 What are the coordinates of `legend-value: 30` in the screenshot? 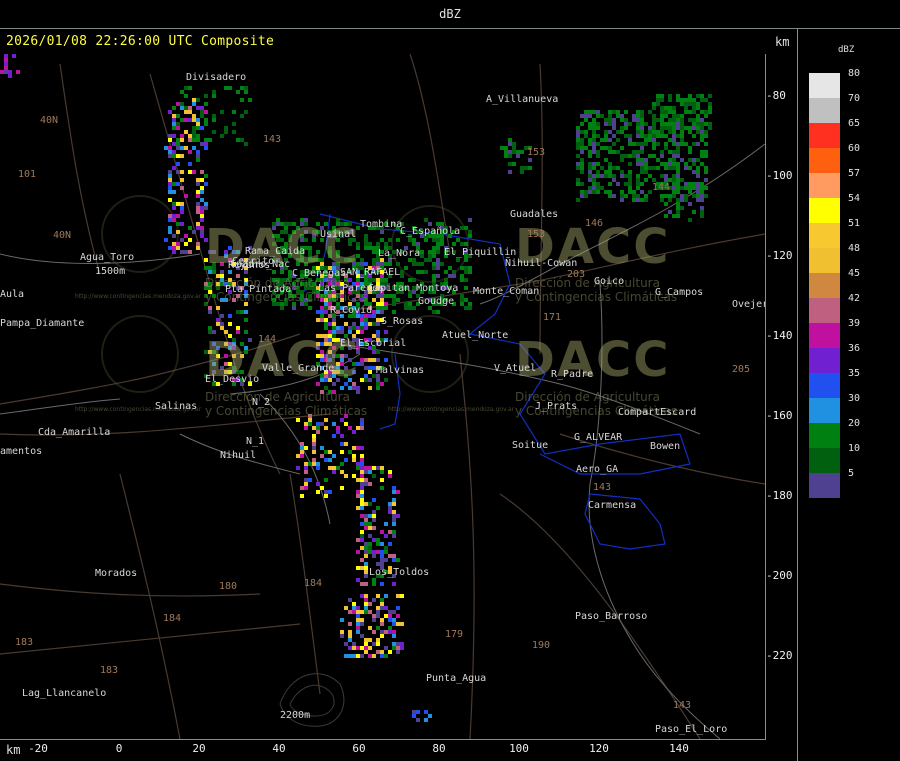 It's located at (854, 398).